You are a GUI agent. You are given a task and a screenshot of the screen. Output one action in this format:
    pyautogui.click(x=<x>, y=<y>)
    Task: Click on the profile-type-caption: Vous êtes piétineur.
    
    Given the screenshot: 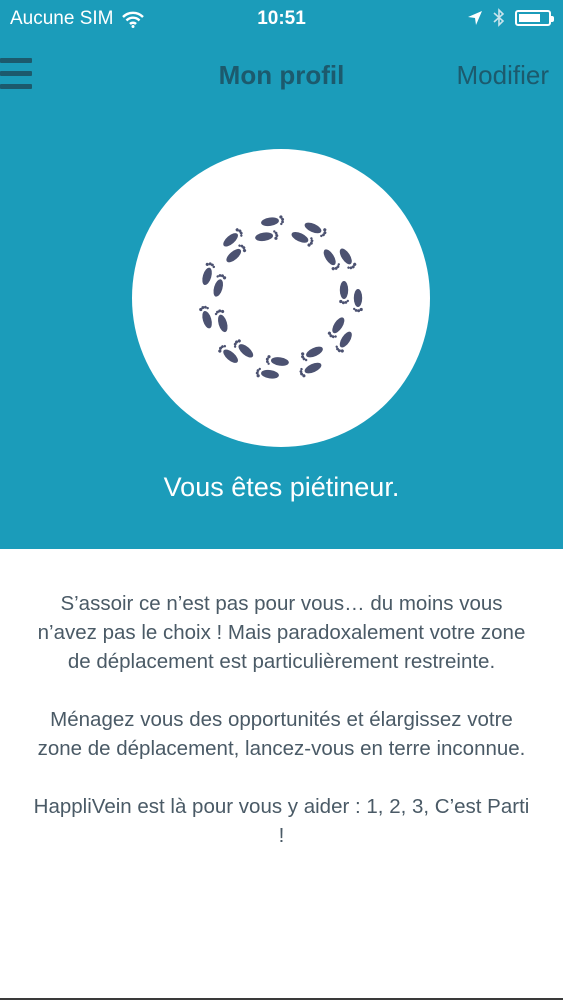 What is the action you would take?
    pyautogui.click(x=281, y=487)
    